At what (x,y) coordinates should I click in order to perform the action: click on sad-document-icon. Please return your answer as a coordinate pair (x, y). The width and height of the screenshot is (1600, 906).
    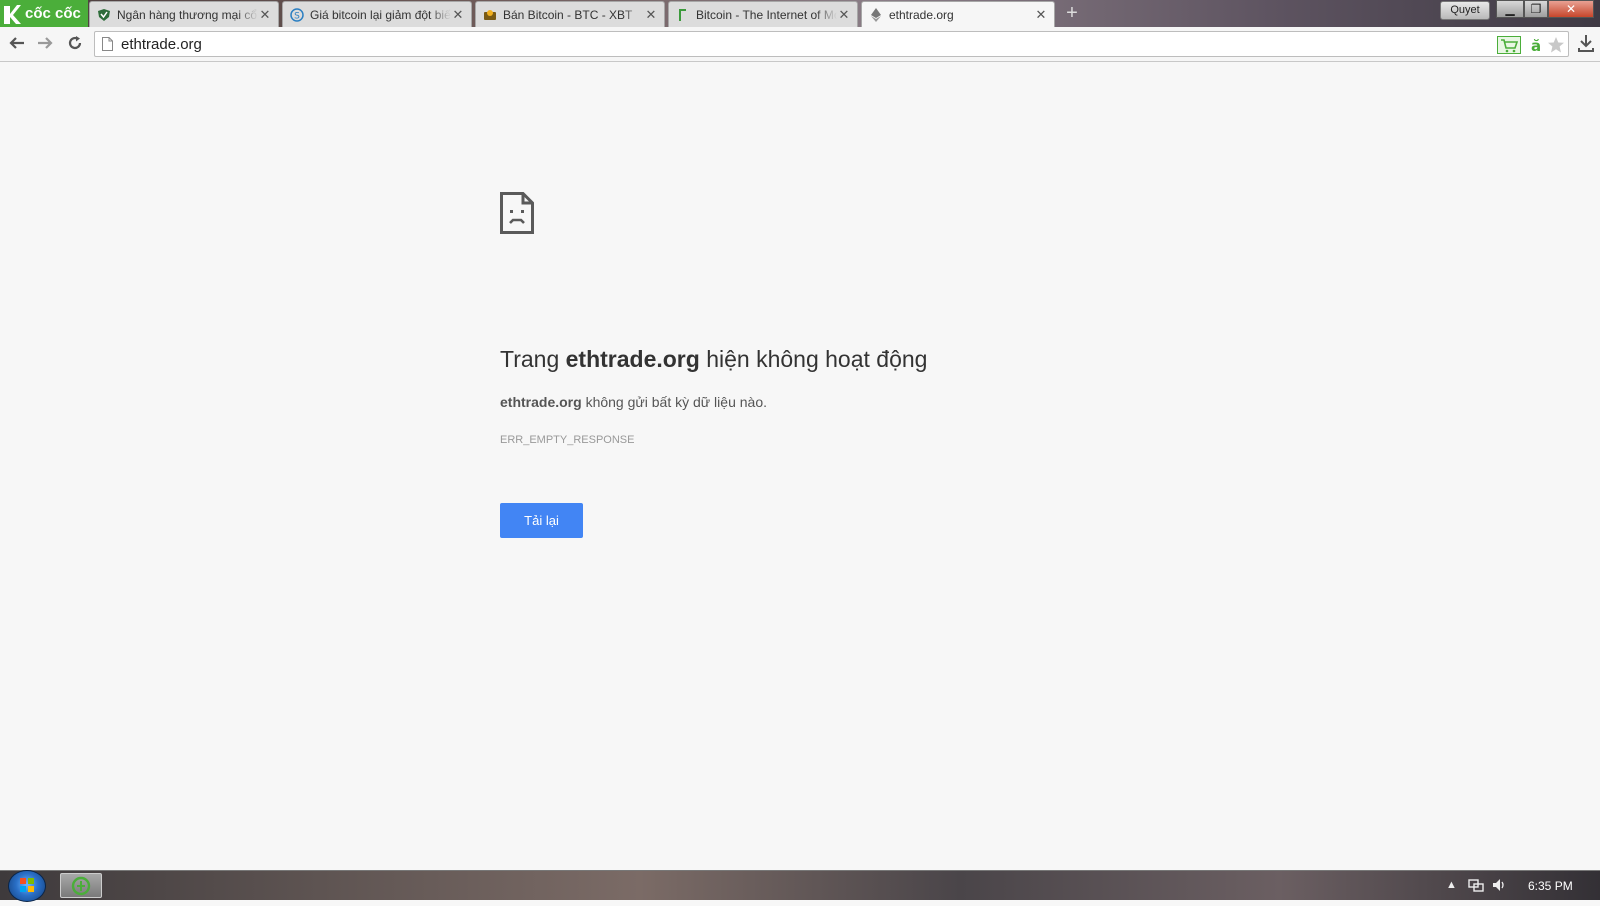
    Looking at the image, I should click on (517, 213).